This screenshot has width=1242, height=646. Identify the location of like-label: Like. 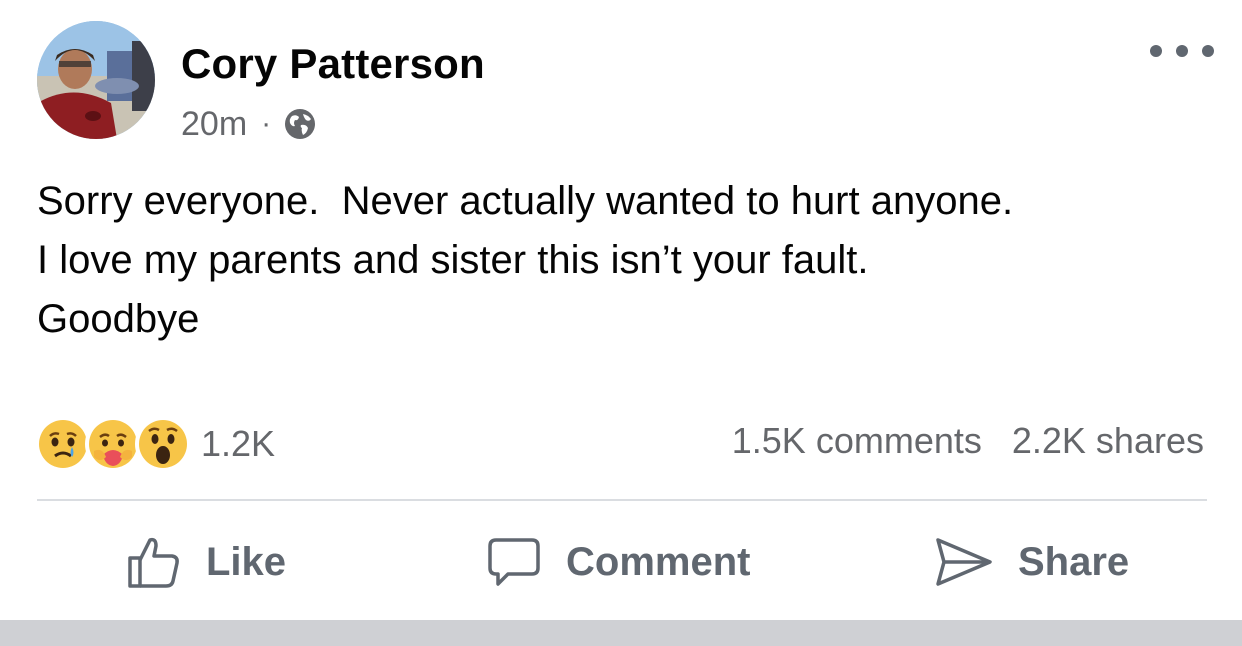
(246, 561).